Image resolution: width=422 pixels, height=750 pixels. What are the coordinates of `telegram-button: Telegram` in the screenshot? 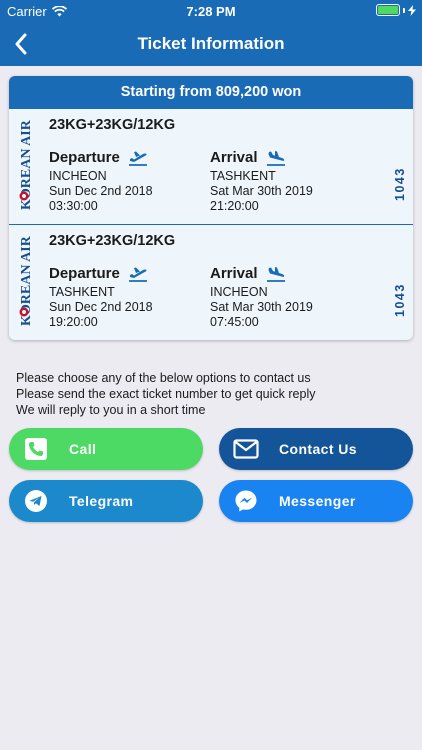 It's located at (106, 501).